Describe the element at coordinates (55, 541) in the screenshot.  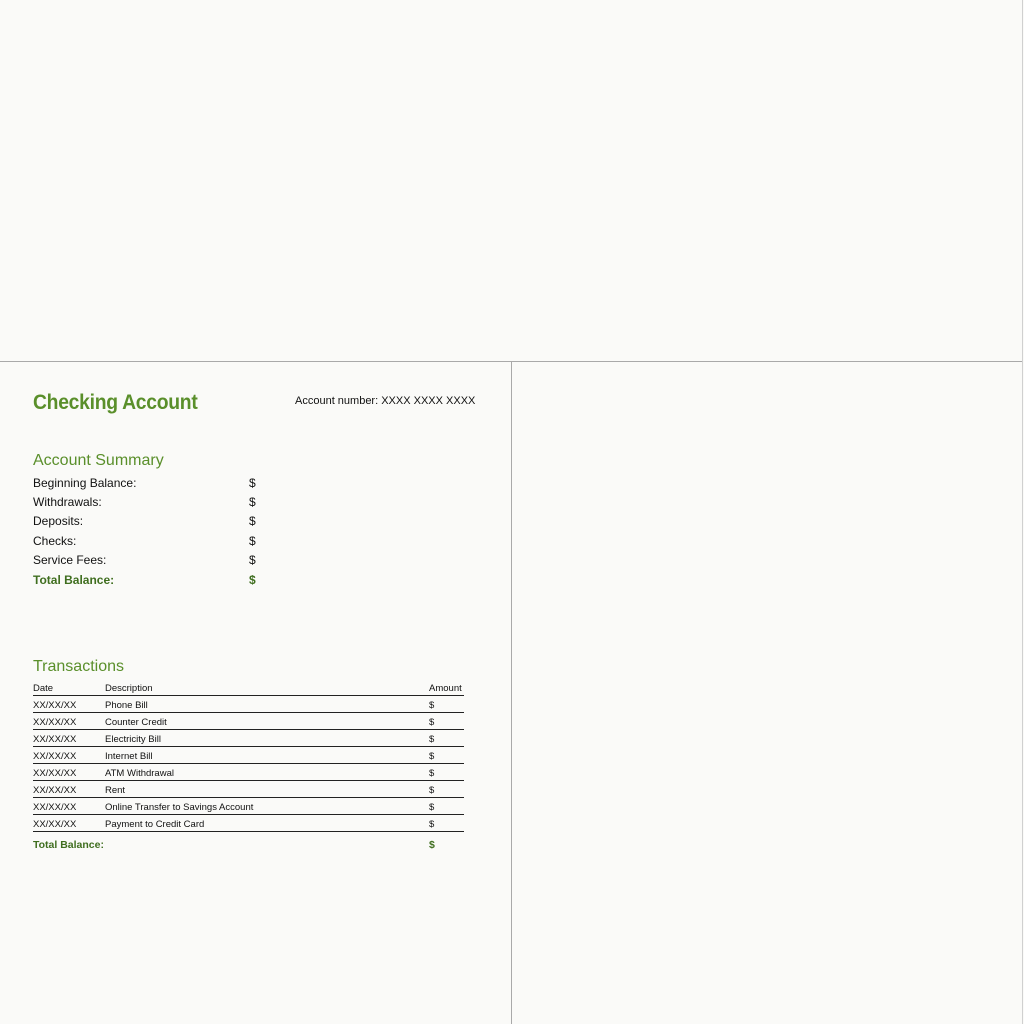
I see `summary-label: Checks:` at that location.